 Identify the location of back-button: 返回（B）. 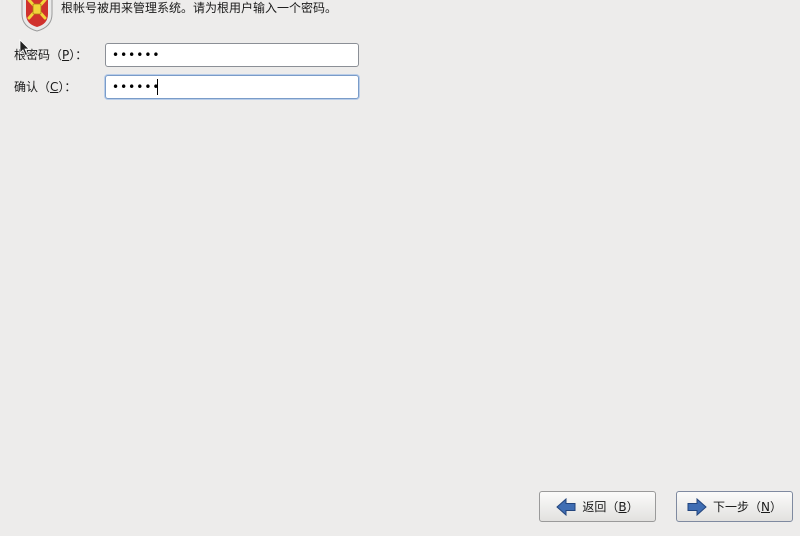
(597, 506).